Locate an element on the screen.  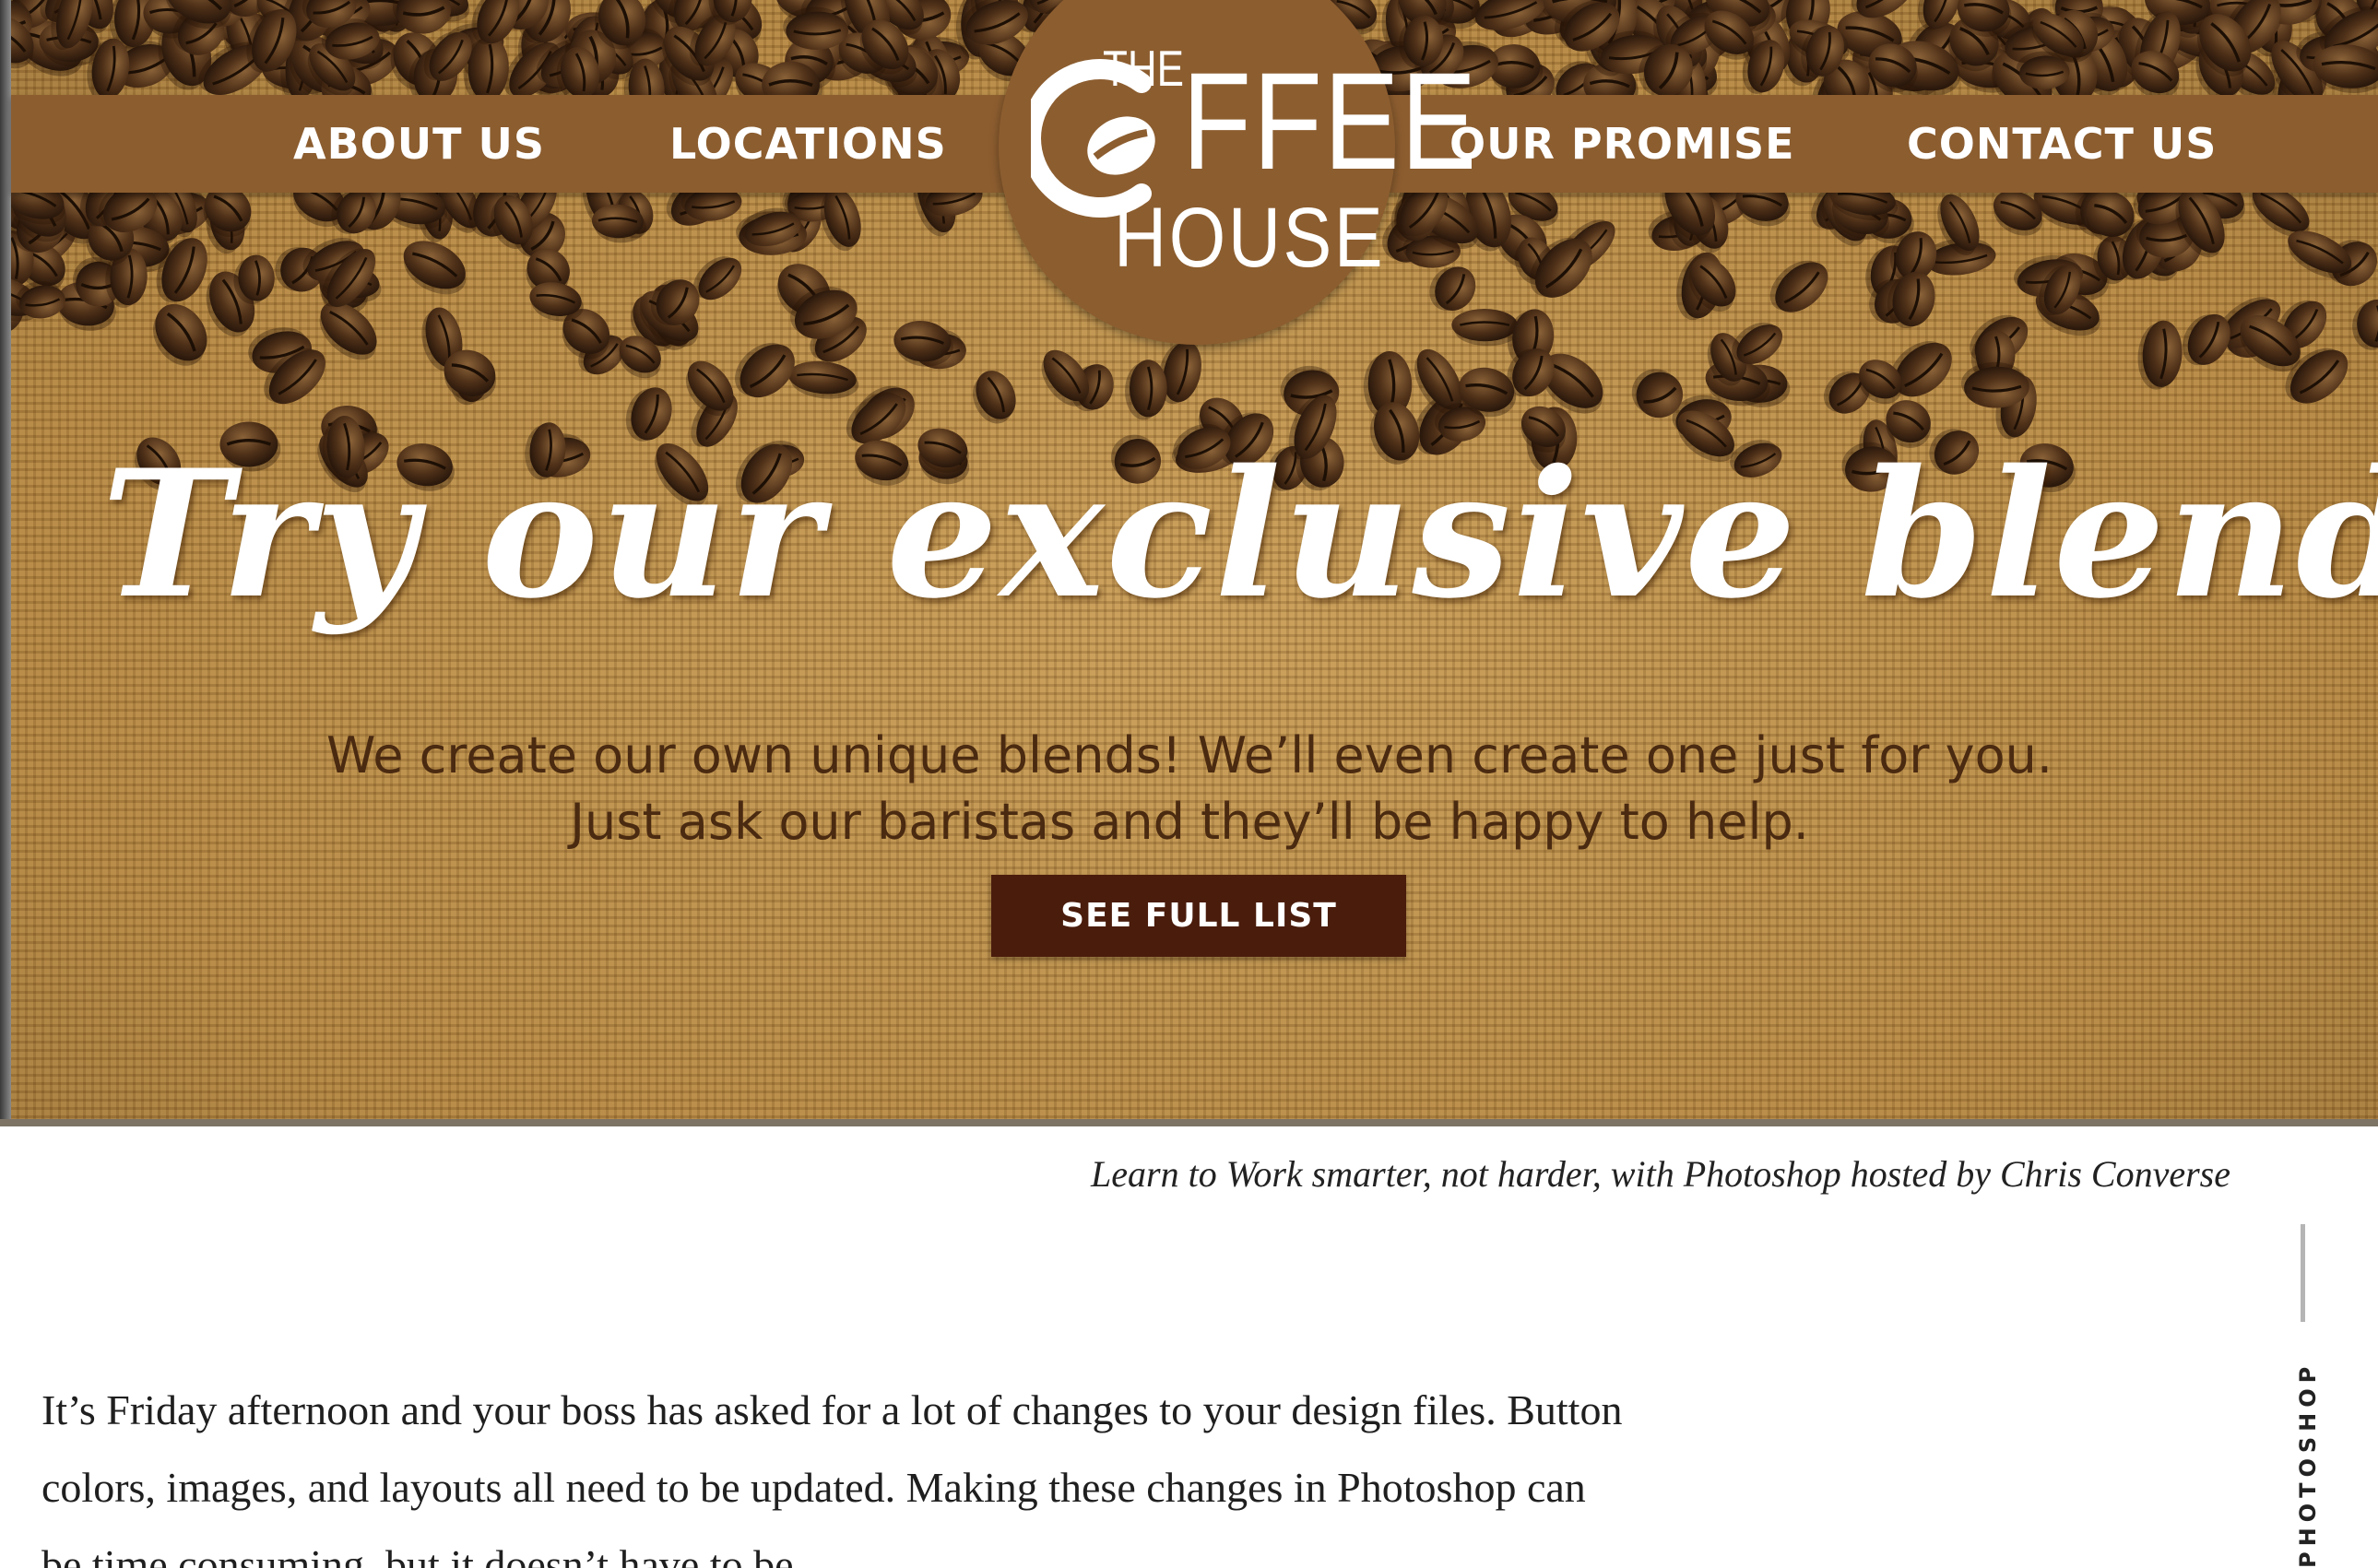
window-left-edge is located at coordinates (6, 563).